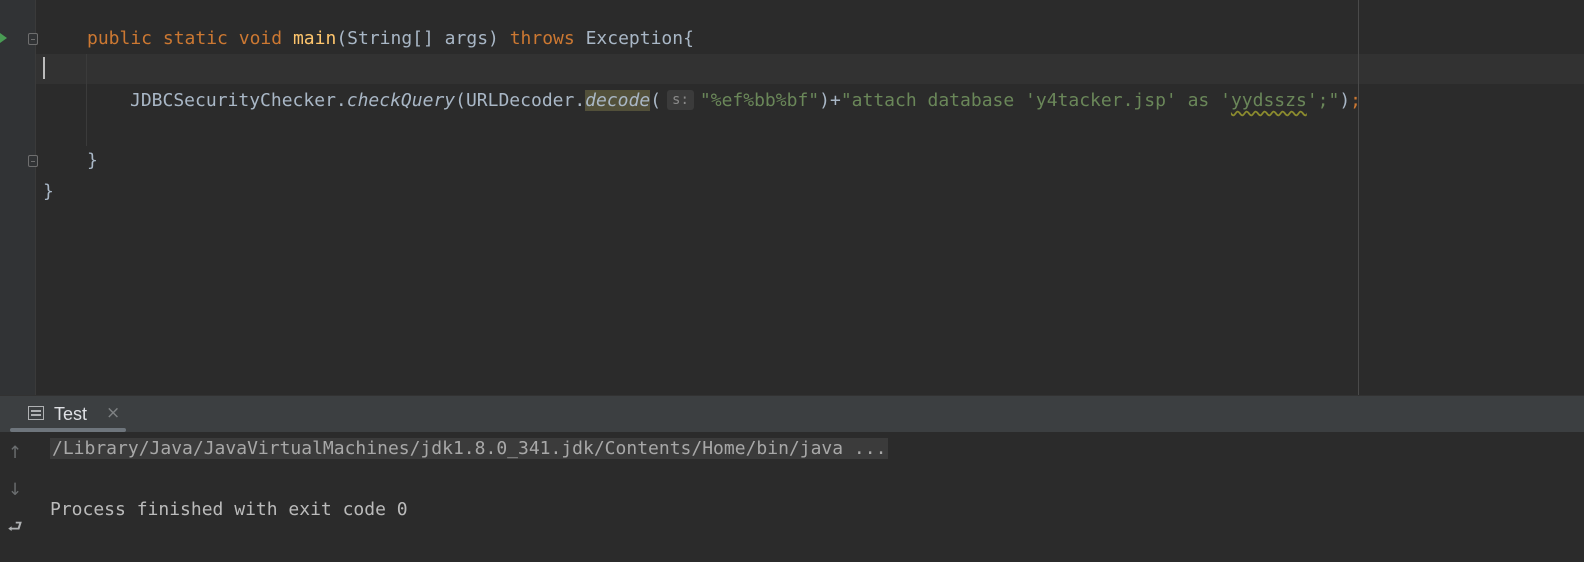  What do you see at coordinates (86, 100) in the screenshot?
I see `indent-guide` at bounding box center [86, 100].